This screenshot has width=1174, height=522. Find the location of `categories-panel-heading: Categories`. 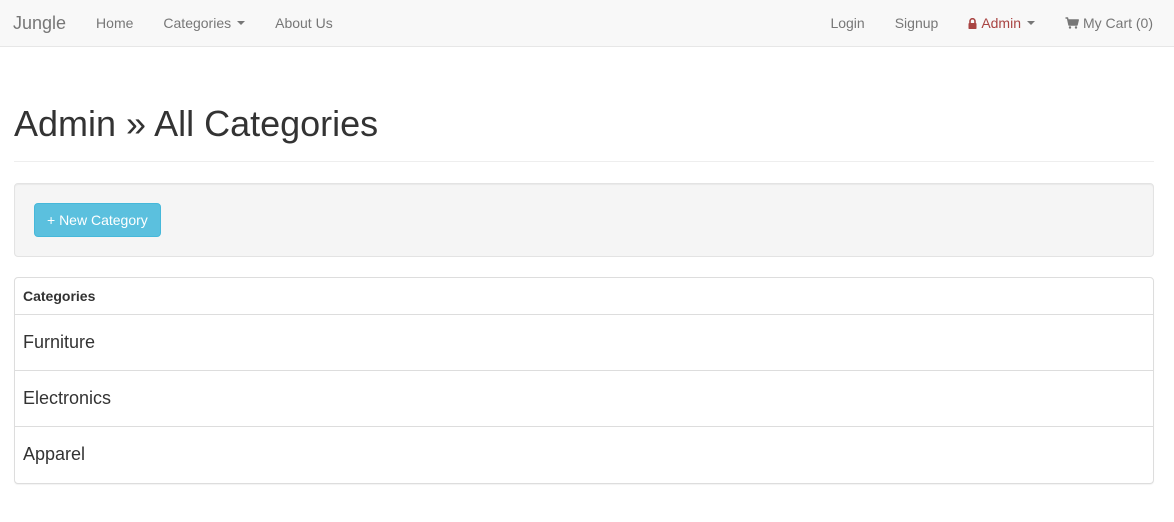

categories-panel-heading: Categories is located at coordinates (584, 296).